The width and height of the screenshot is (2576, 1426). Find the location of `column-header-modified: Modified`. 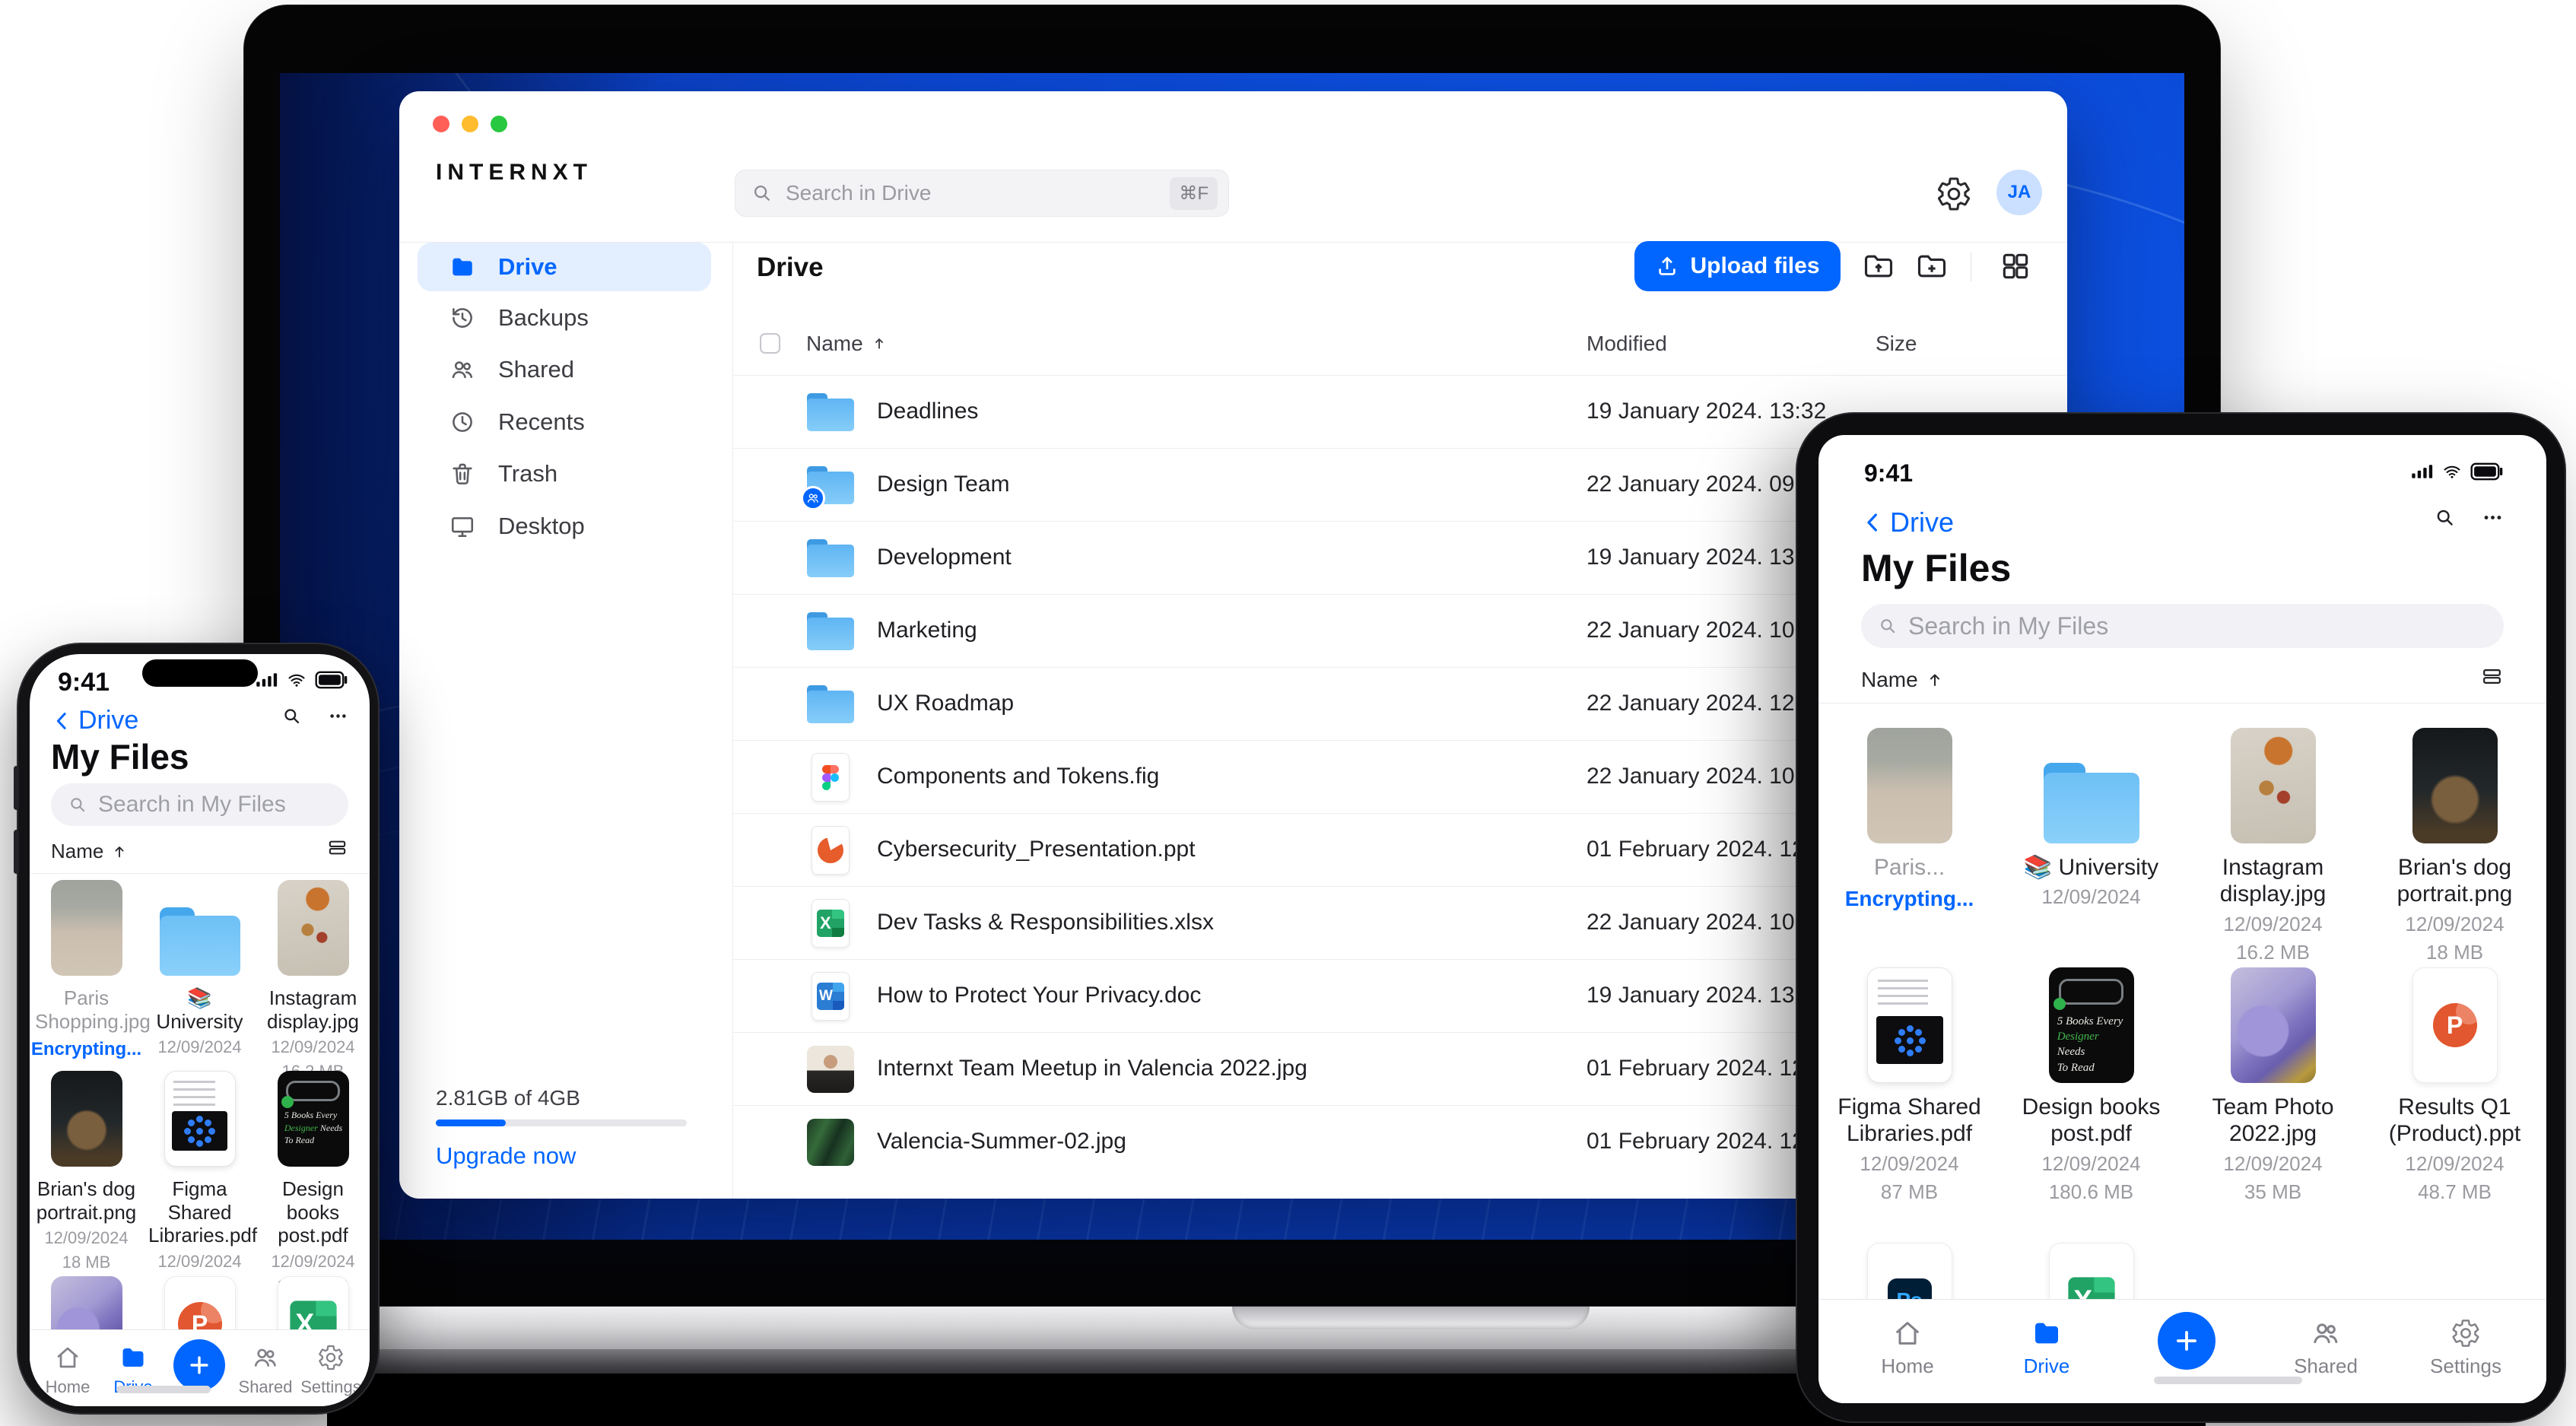

column-header-modified: Modified is located at coordinates (1627, 344).